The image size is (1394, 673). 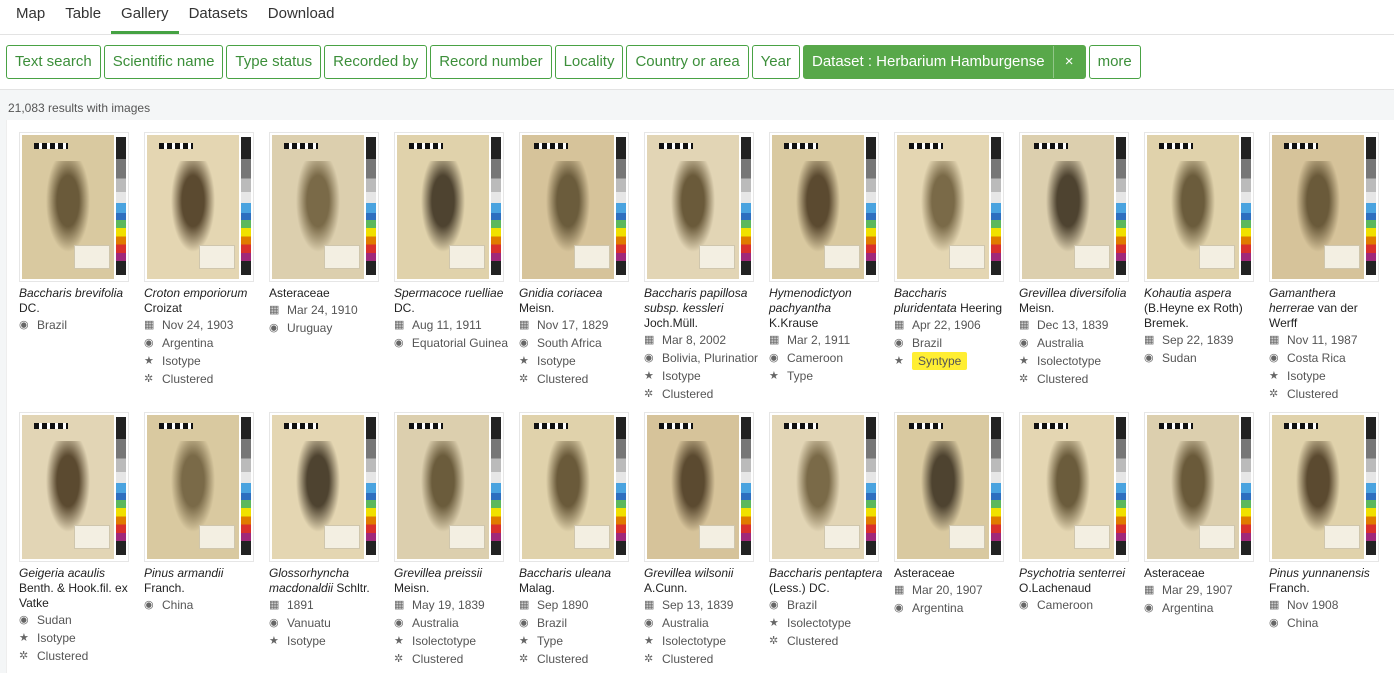 I want to click on card-title: Baccharis pluridentata Heering, so click(x=951, y=301).